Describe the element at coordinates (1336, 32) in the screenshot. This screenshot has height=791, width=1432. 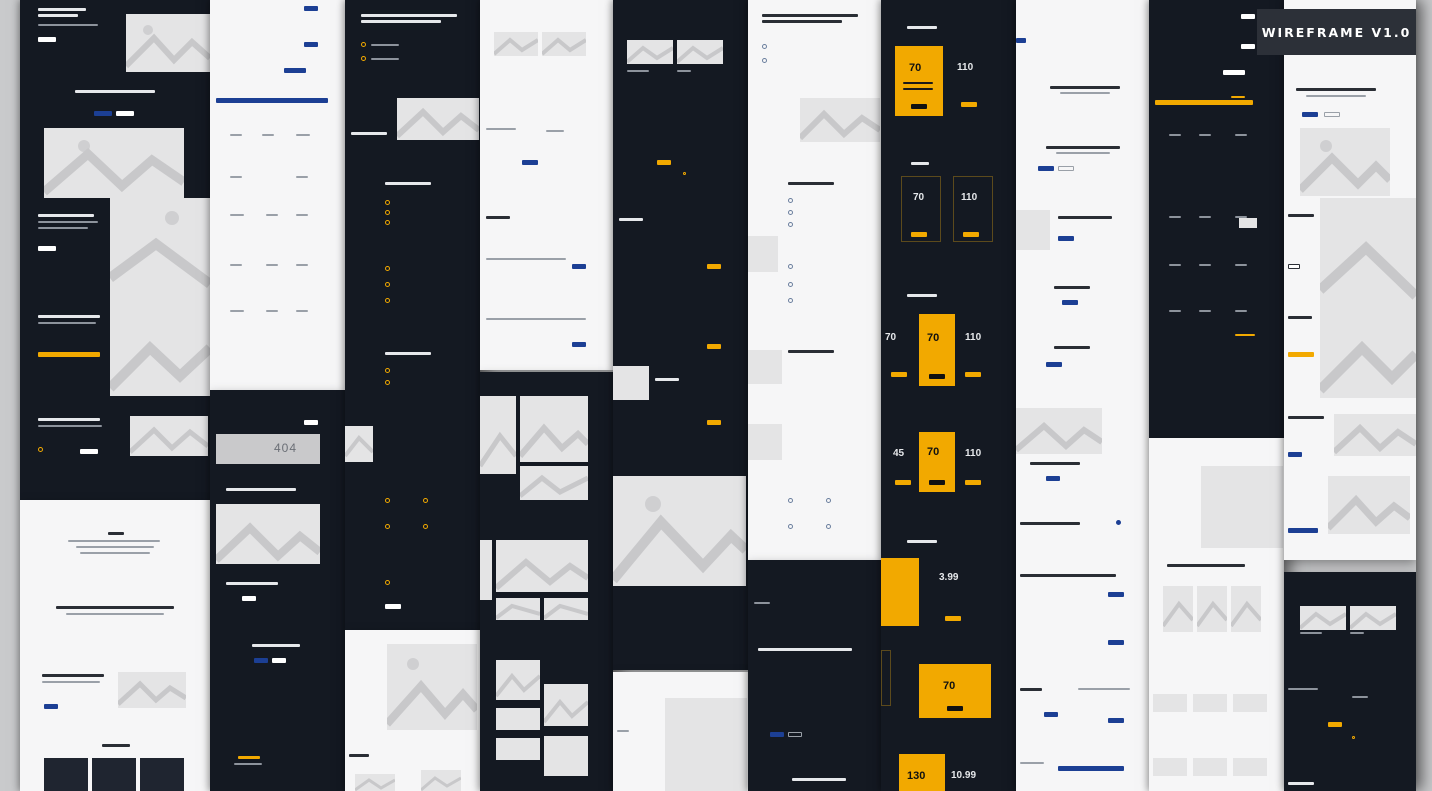
I see `wireframe-version-badge: WIREFRAME V1.0` at that location.